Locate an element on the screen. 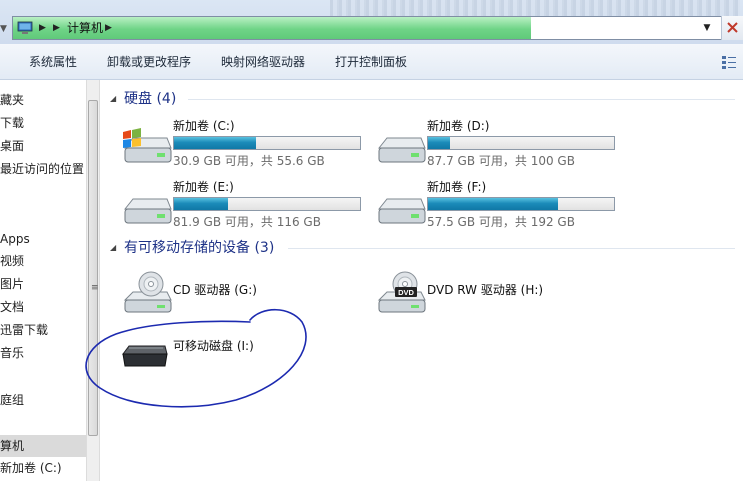  drive-cd-g: CD 驱动器 (G:) is located at coordinates (246, 292).